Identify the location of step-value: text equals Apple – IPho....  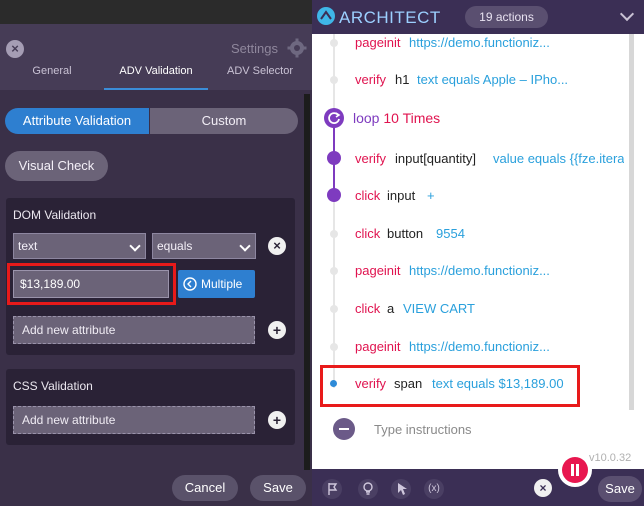
(493, 79).